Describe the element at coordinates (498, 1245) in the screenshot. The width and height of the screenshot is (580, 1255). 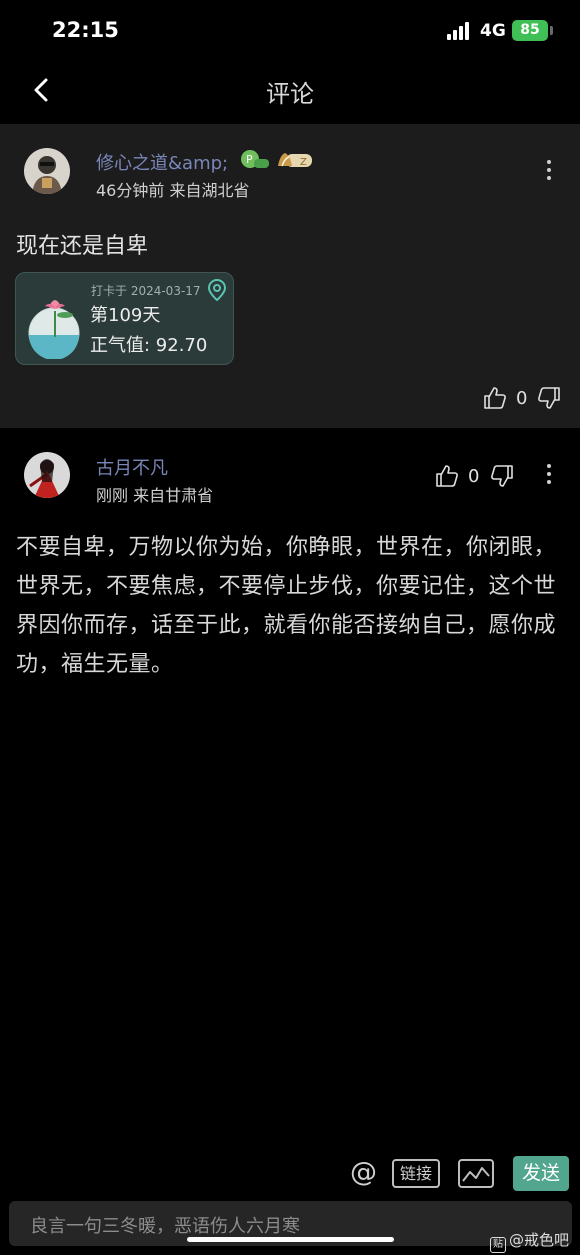
I see `tieba-logo: 贴` at that location.